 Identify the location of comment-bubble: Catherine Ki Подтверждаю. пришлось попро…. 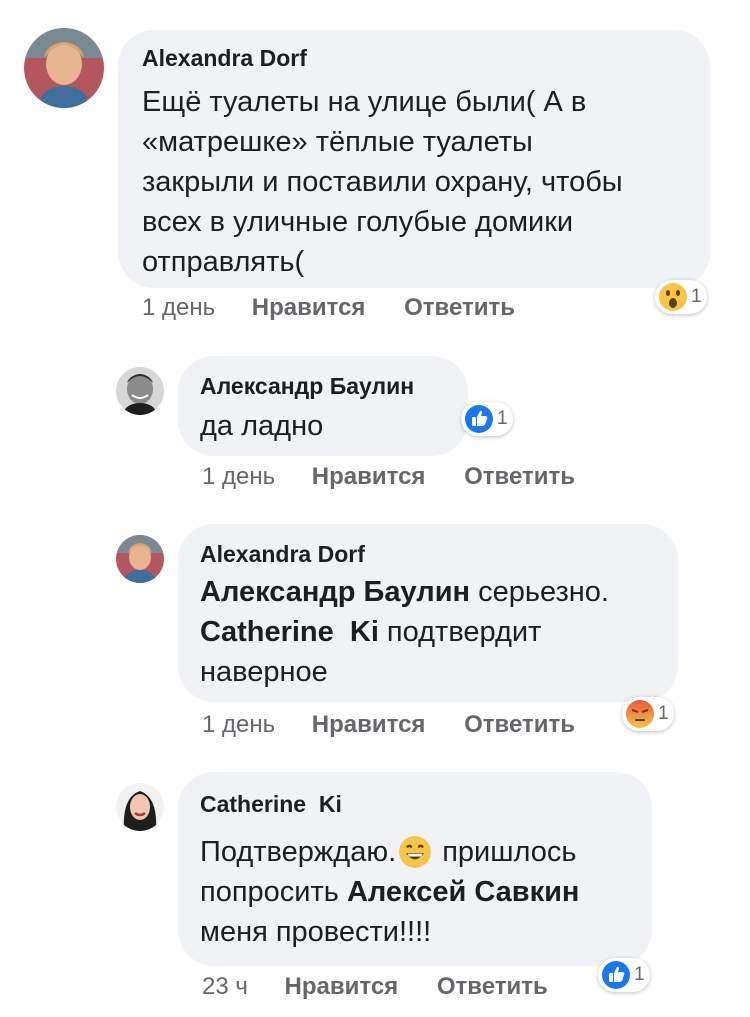
(415, 869).